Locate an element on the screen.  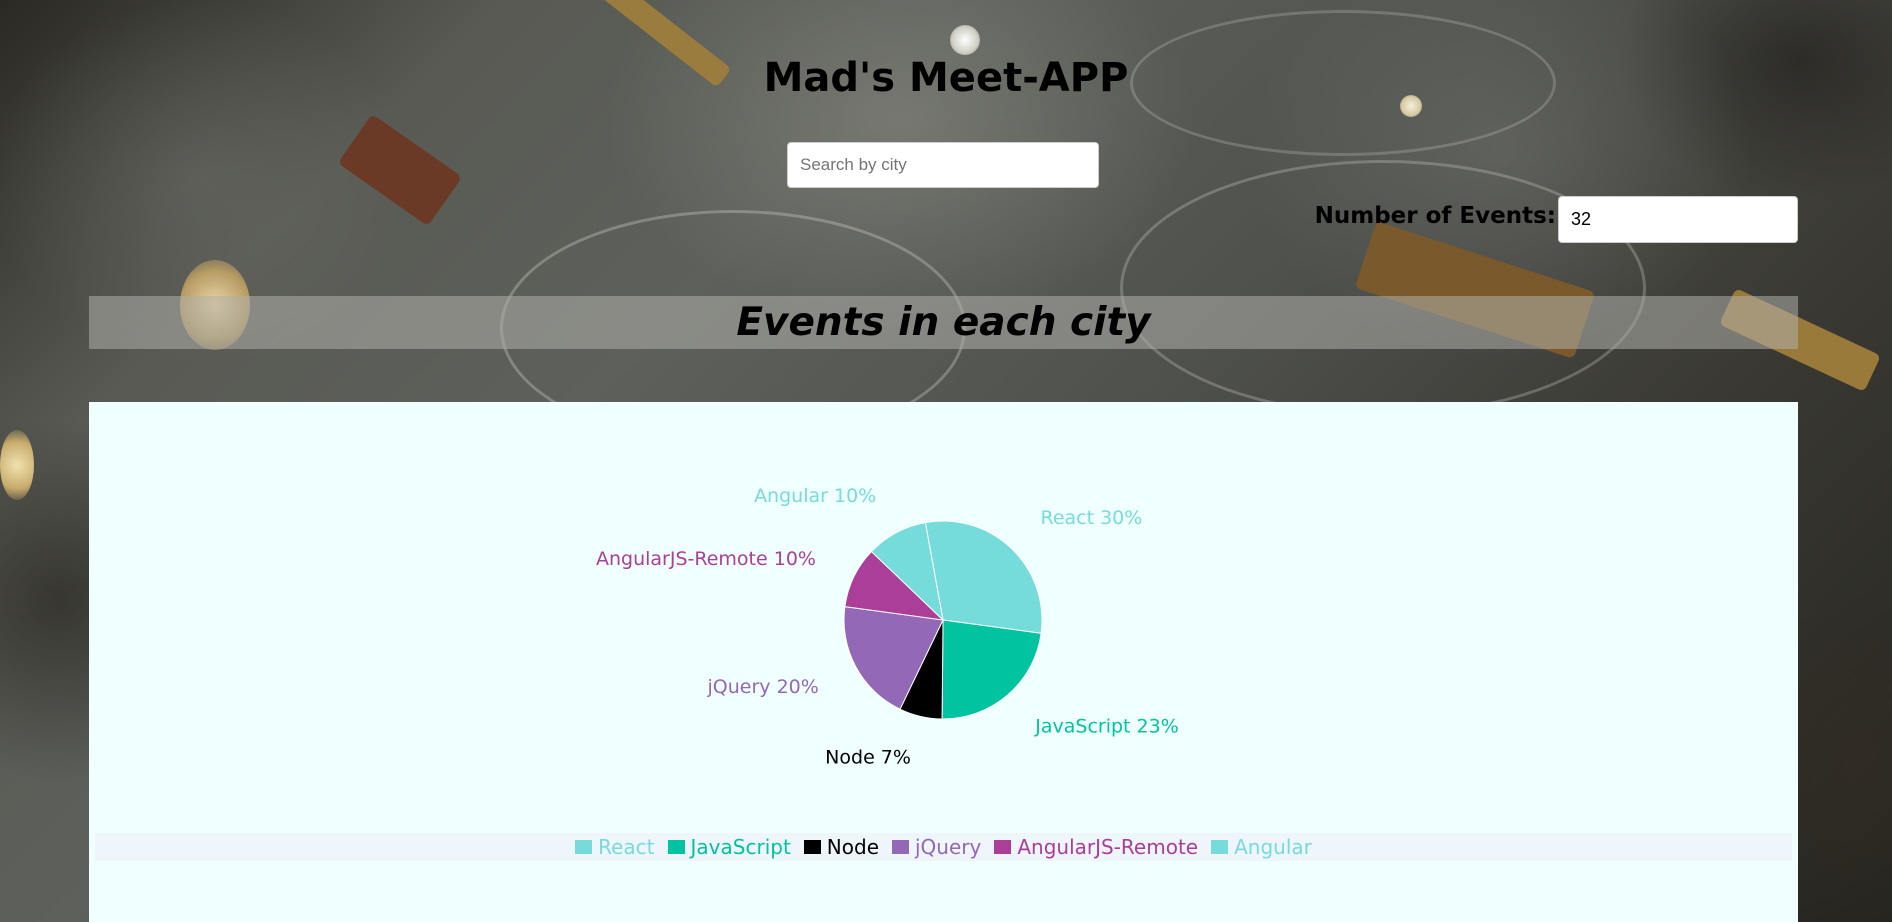
pie-label-javascript: JavaScript 23% is located at coordinates (1106, 727).